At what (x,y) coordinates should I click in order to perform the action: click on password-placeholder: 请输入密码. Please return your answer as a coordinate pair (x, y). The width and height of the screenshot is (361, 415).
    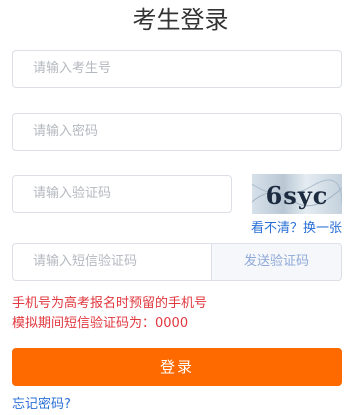
    Looking at the image, I should click on (66, 131).